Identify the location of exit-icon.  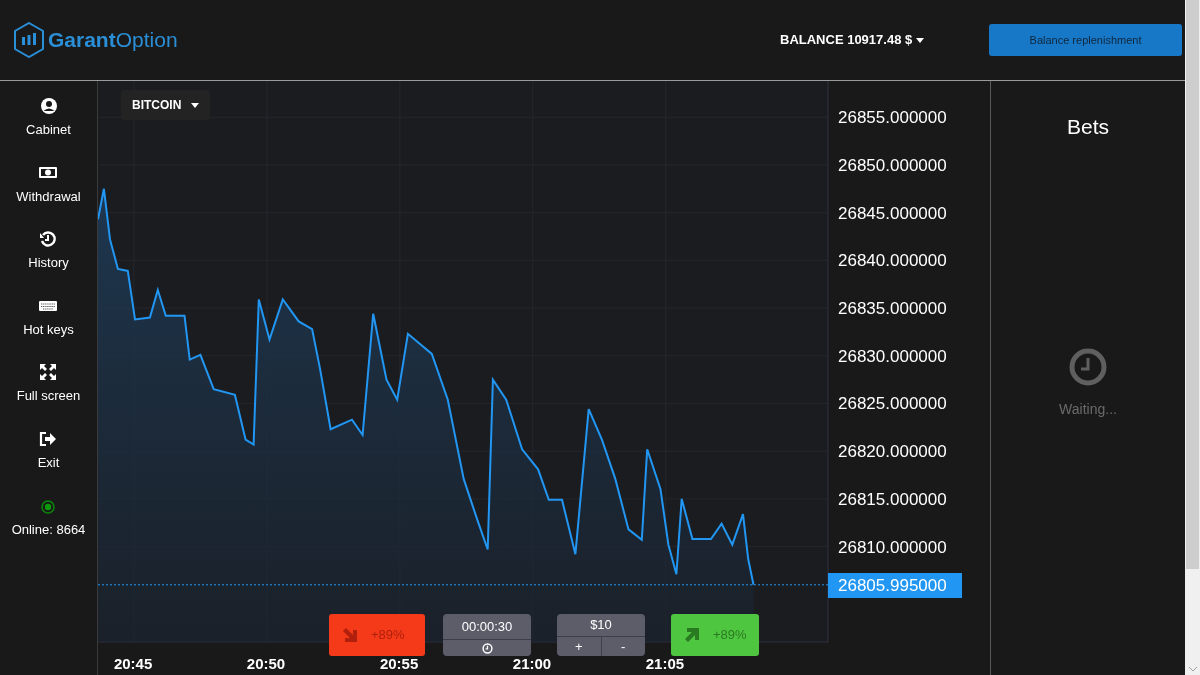
(48, 438).